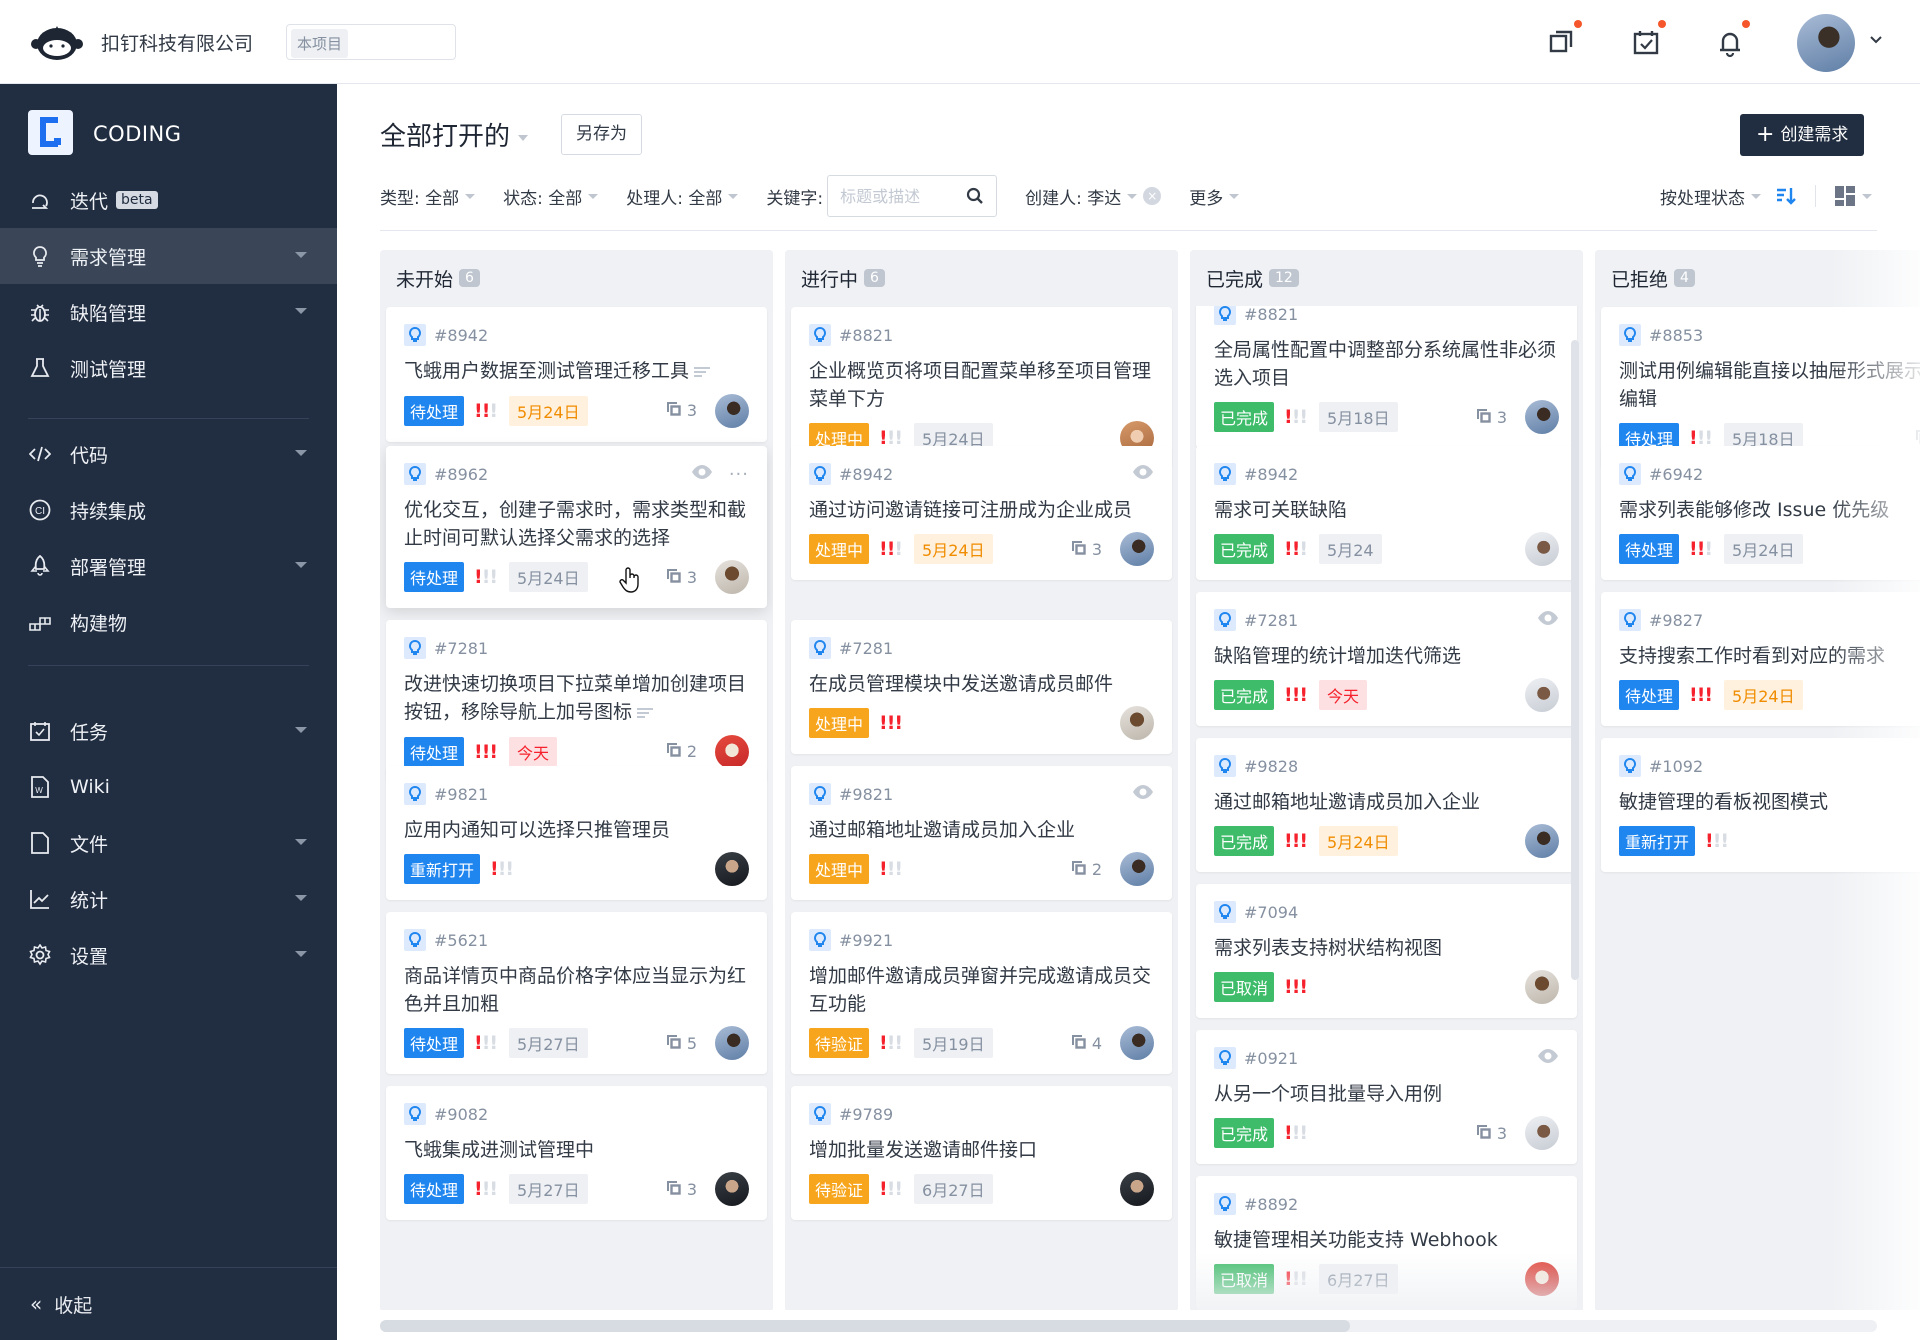 The image size is (1920, 1340). What do you see at coordinates (1386, 1097) in the screenshot?
I see `requirement-card: #0921 从另一个项目批量导入用例 已完成 !!! 3` at bounding box center [1386, 1097].